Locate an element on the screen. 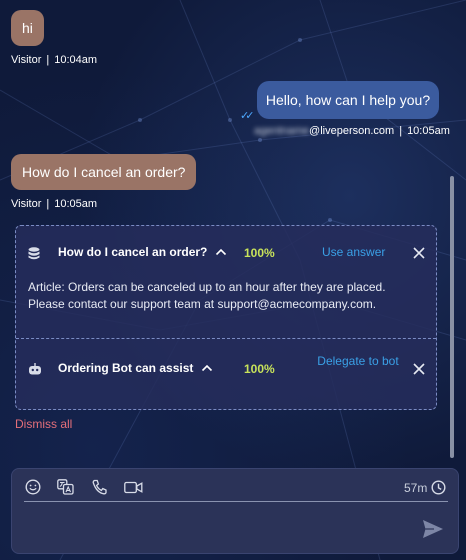 Image resolution: width=466 pixels, height=560 pixels. use-answer-button: Use answer is located at coordinates (353, 252).